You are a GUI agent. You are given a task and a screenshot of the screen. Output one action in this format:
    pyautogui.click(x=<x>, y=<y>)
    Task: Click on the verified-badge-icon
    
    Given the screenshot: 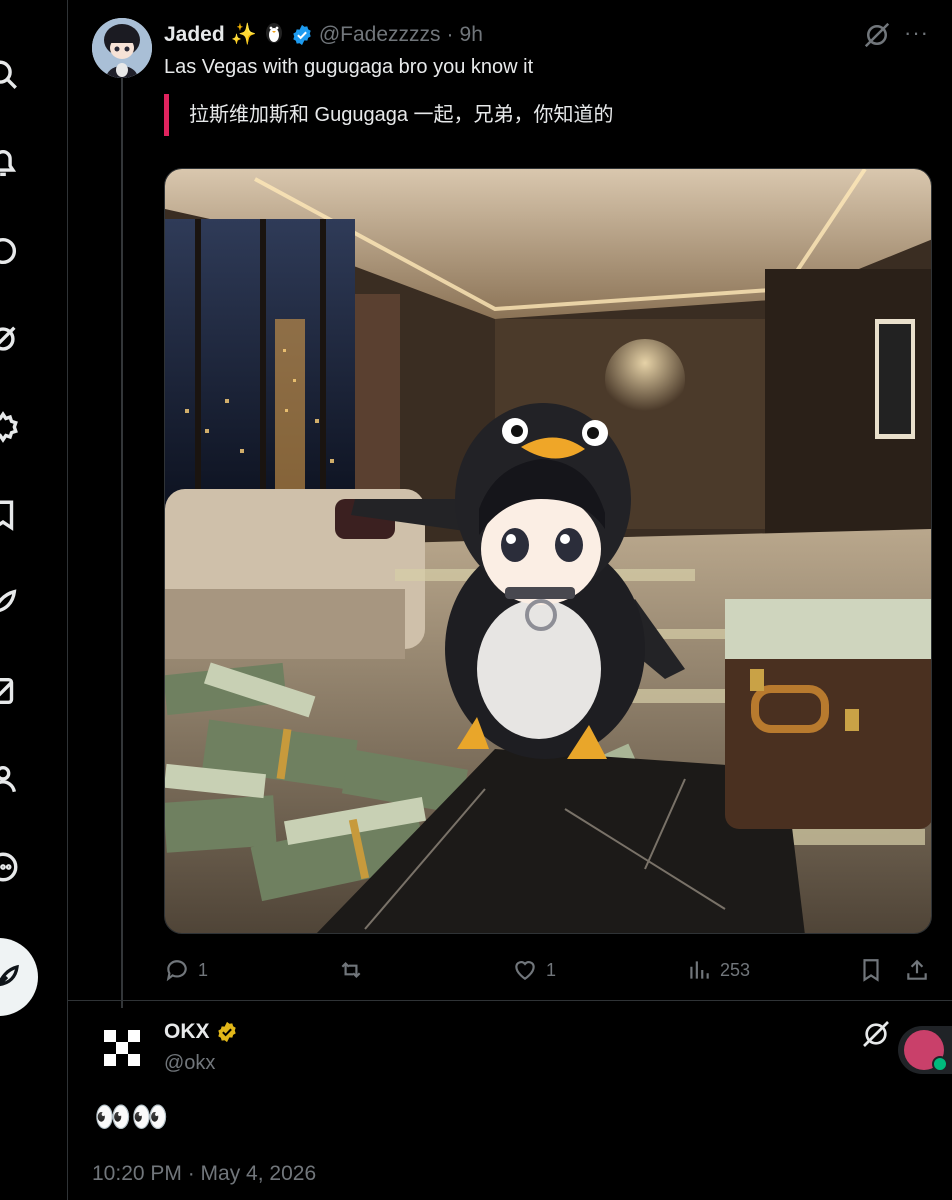 What is the action you would take?
    pyautogui.click(x=302, y=35)
    